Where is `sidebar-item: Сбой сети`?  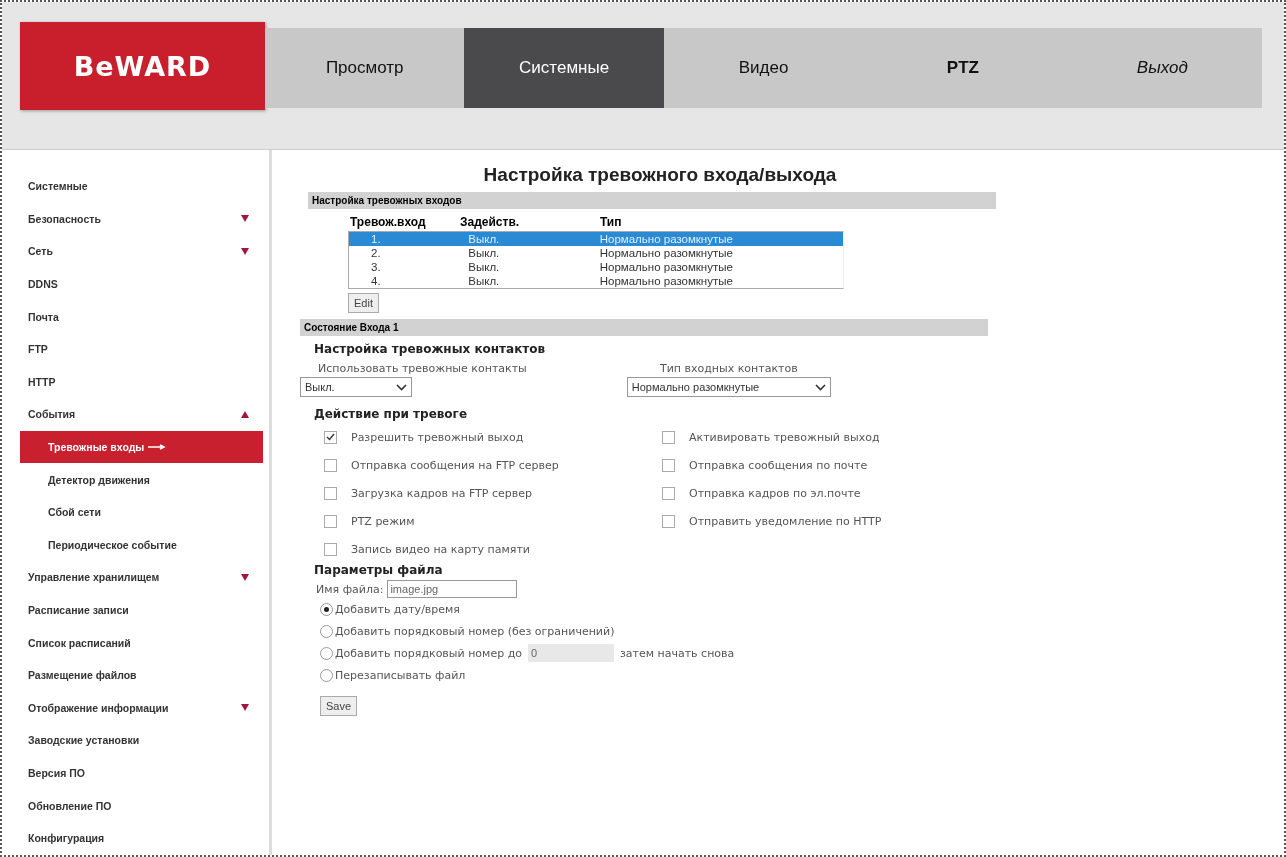 sidebar-item: Сбой сети is located at coordinates (141, 512).